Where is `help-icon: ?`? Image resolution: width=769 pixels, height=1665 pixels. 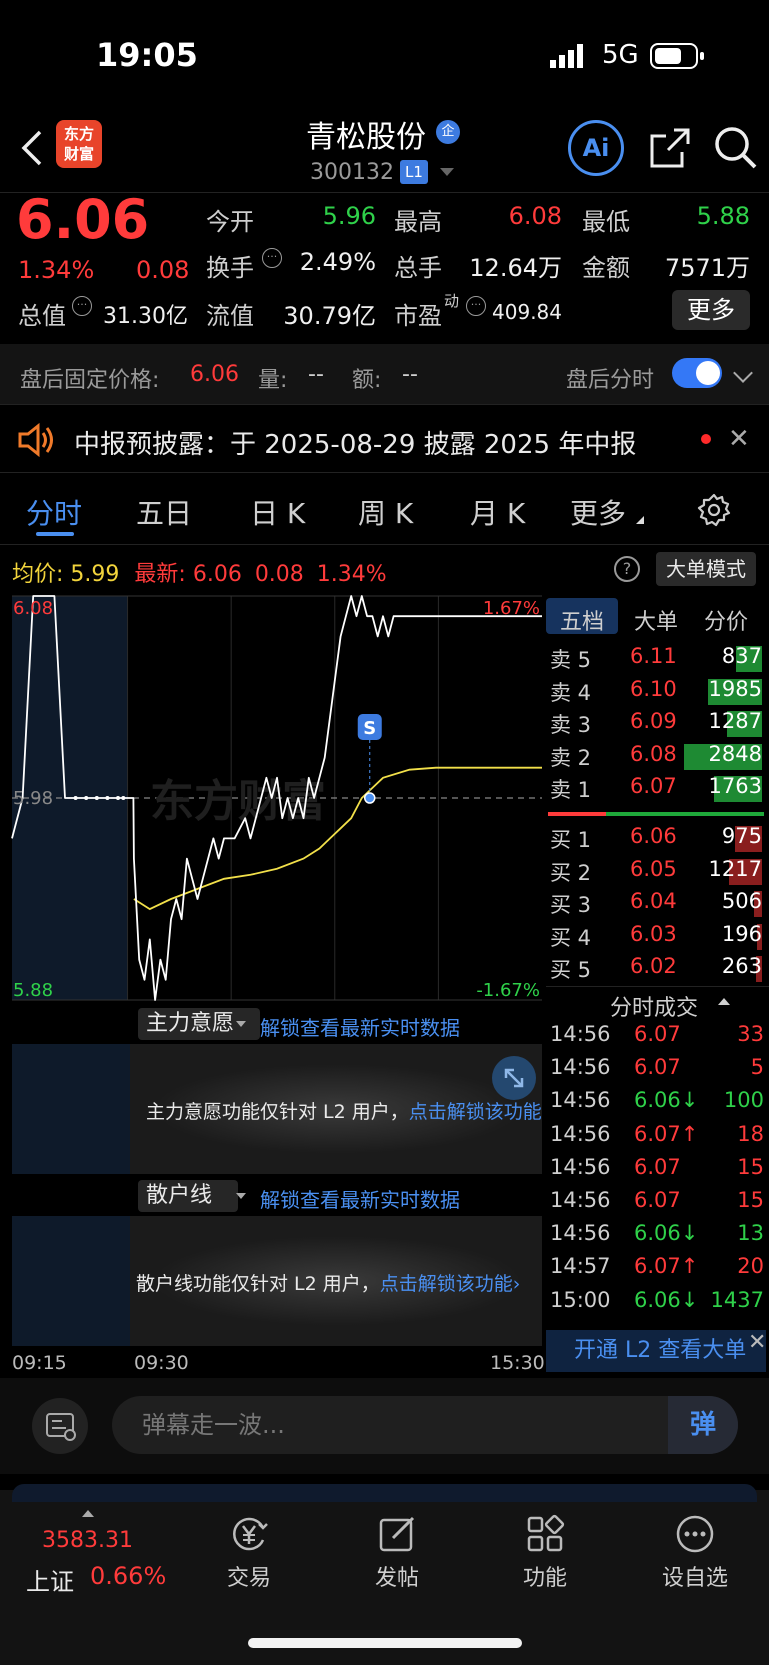
help-icon: ? is located at coordinates (627, 569).